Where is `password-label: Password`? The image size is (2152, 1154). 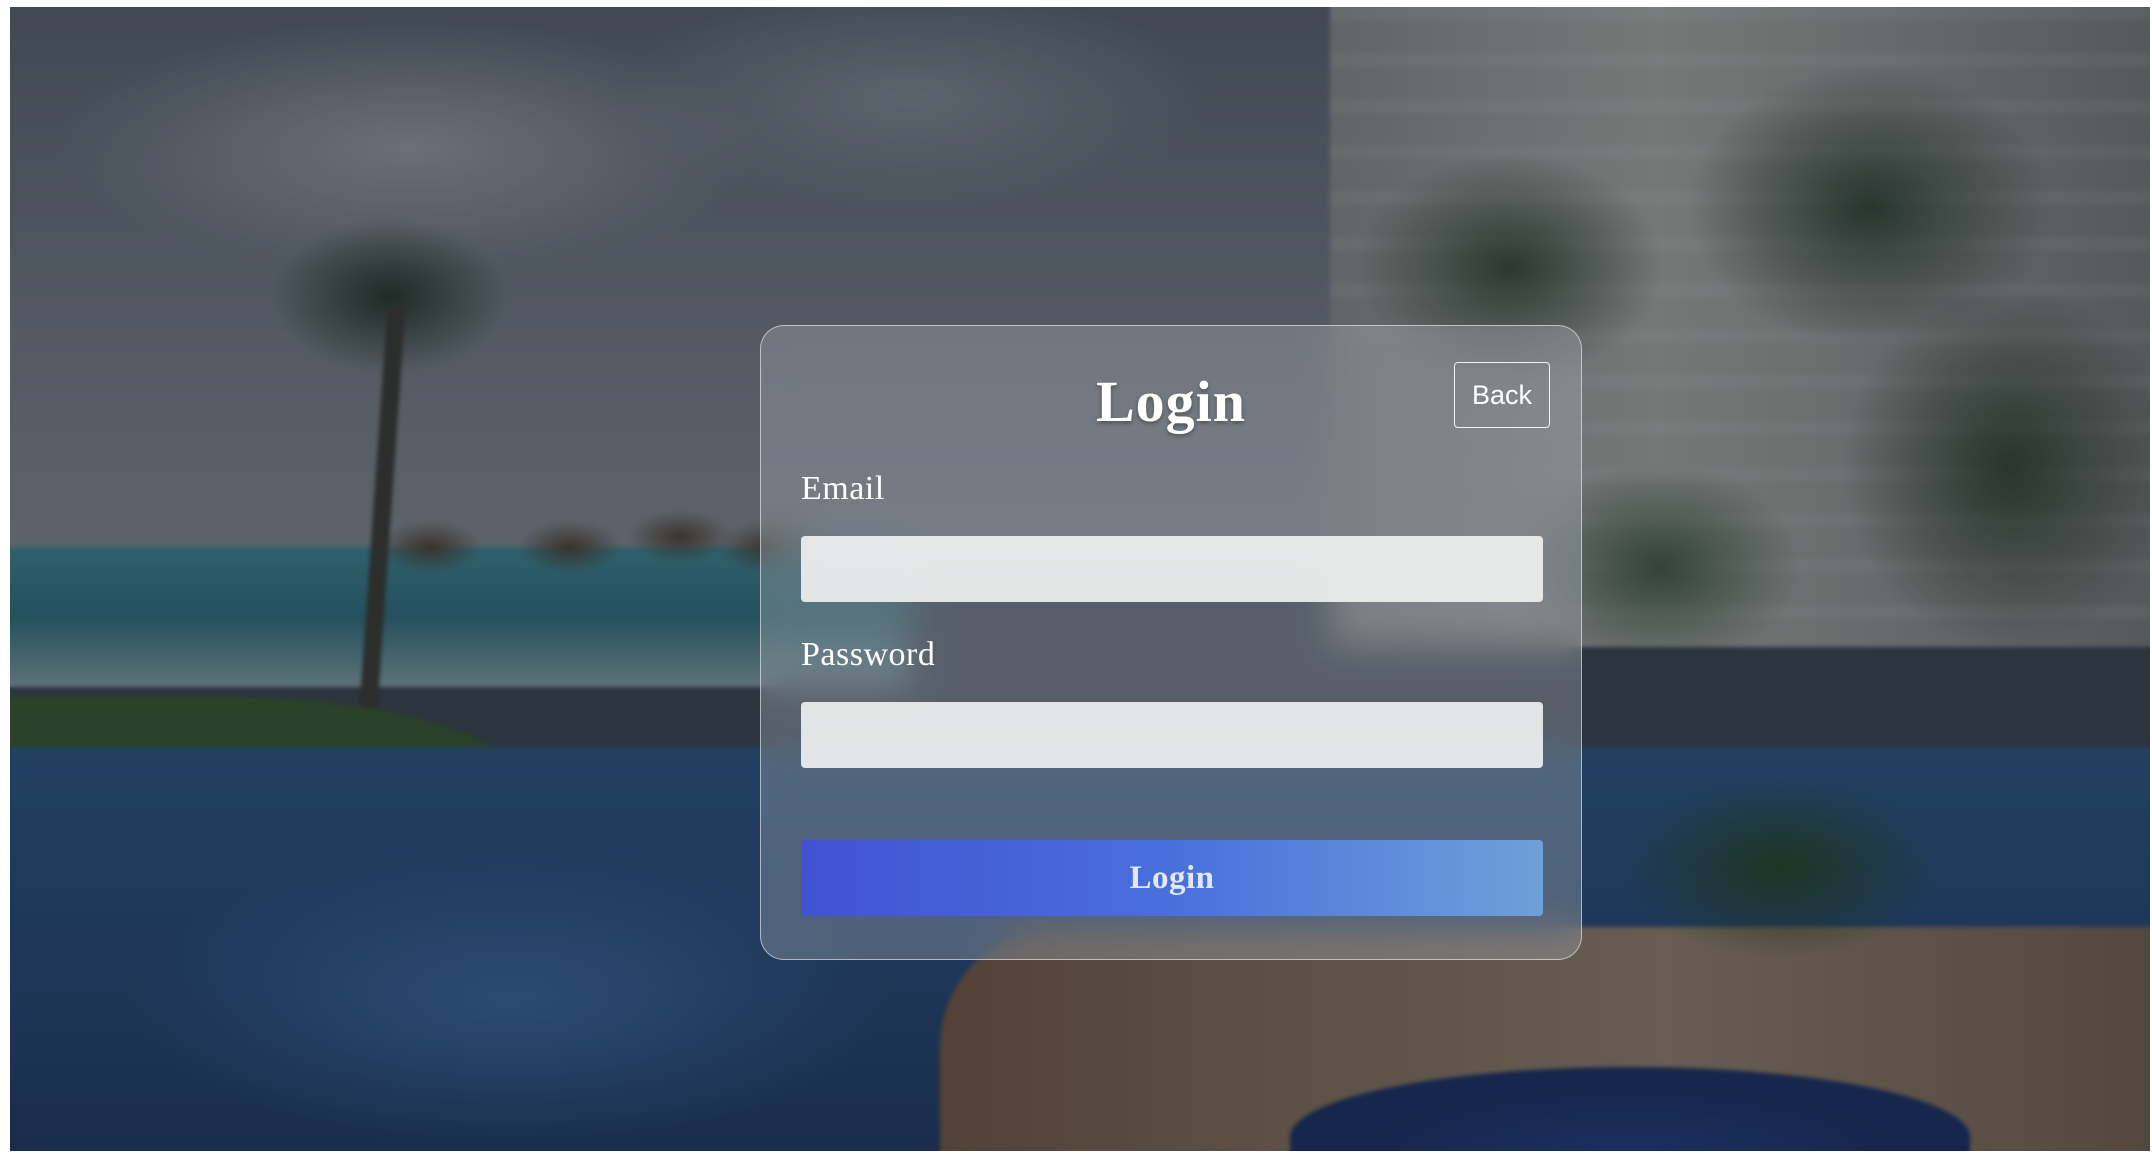 password-label: Password is located at coordinates (868, 654).